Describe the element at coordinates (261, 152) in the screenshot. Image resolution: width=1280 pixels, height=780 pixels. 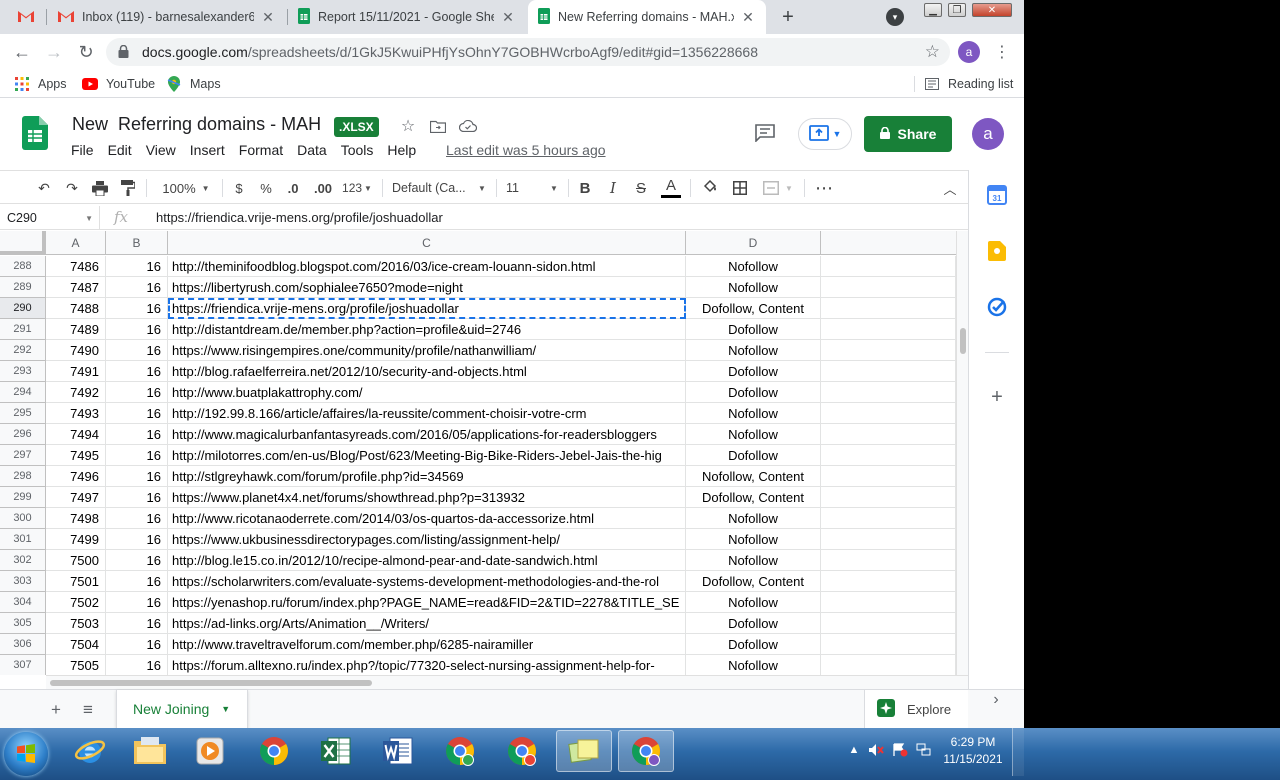
I see `menu-format: Format` at that location.